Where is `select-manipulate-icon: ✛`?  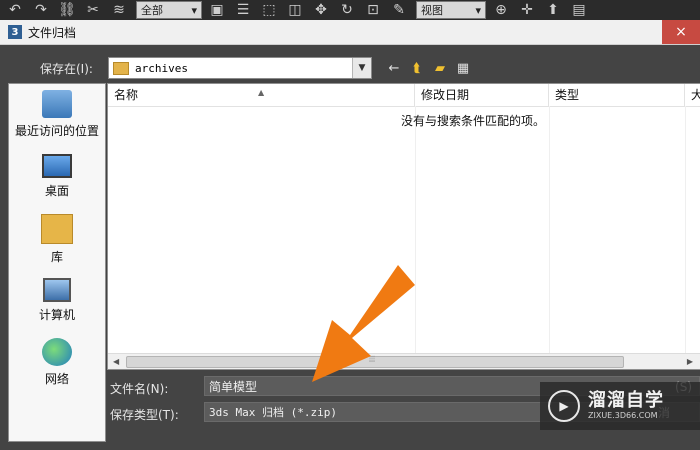
select-manipulate-icon: ✛ is located at coordinates (527, 10).